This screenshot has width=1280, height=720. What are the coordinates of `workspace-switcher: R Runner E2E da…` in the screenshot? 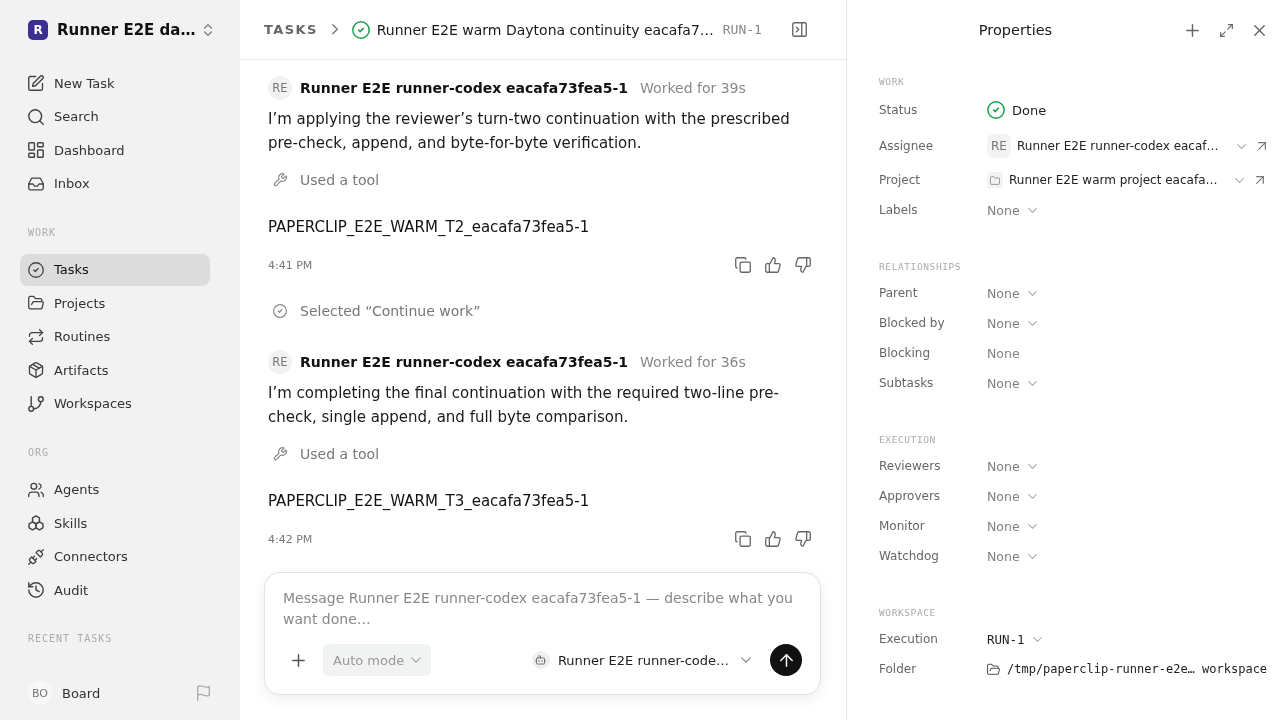 It's located at (115, 30).